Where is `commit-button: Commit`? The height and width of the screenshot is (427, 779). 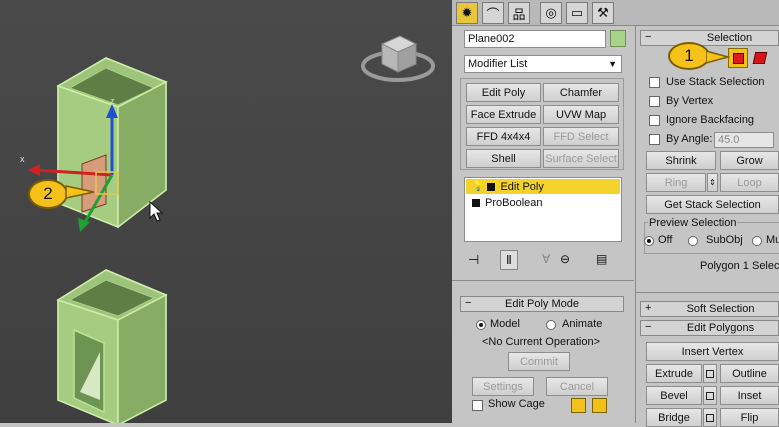 commit-button: Commit is located at coordinates (539, 361).